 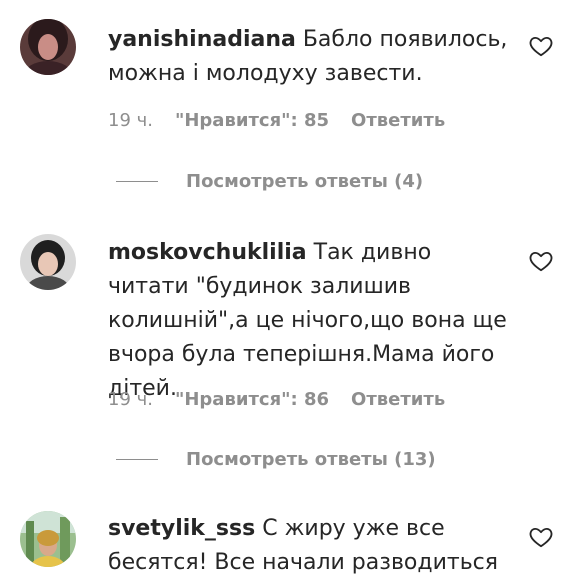 I want to click on view-replies-label: Посмотреть ответы (13), so click(x=311, y=459).